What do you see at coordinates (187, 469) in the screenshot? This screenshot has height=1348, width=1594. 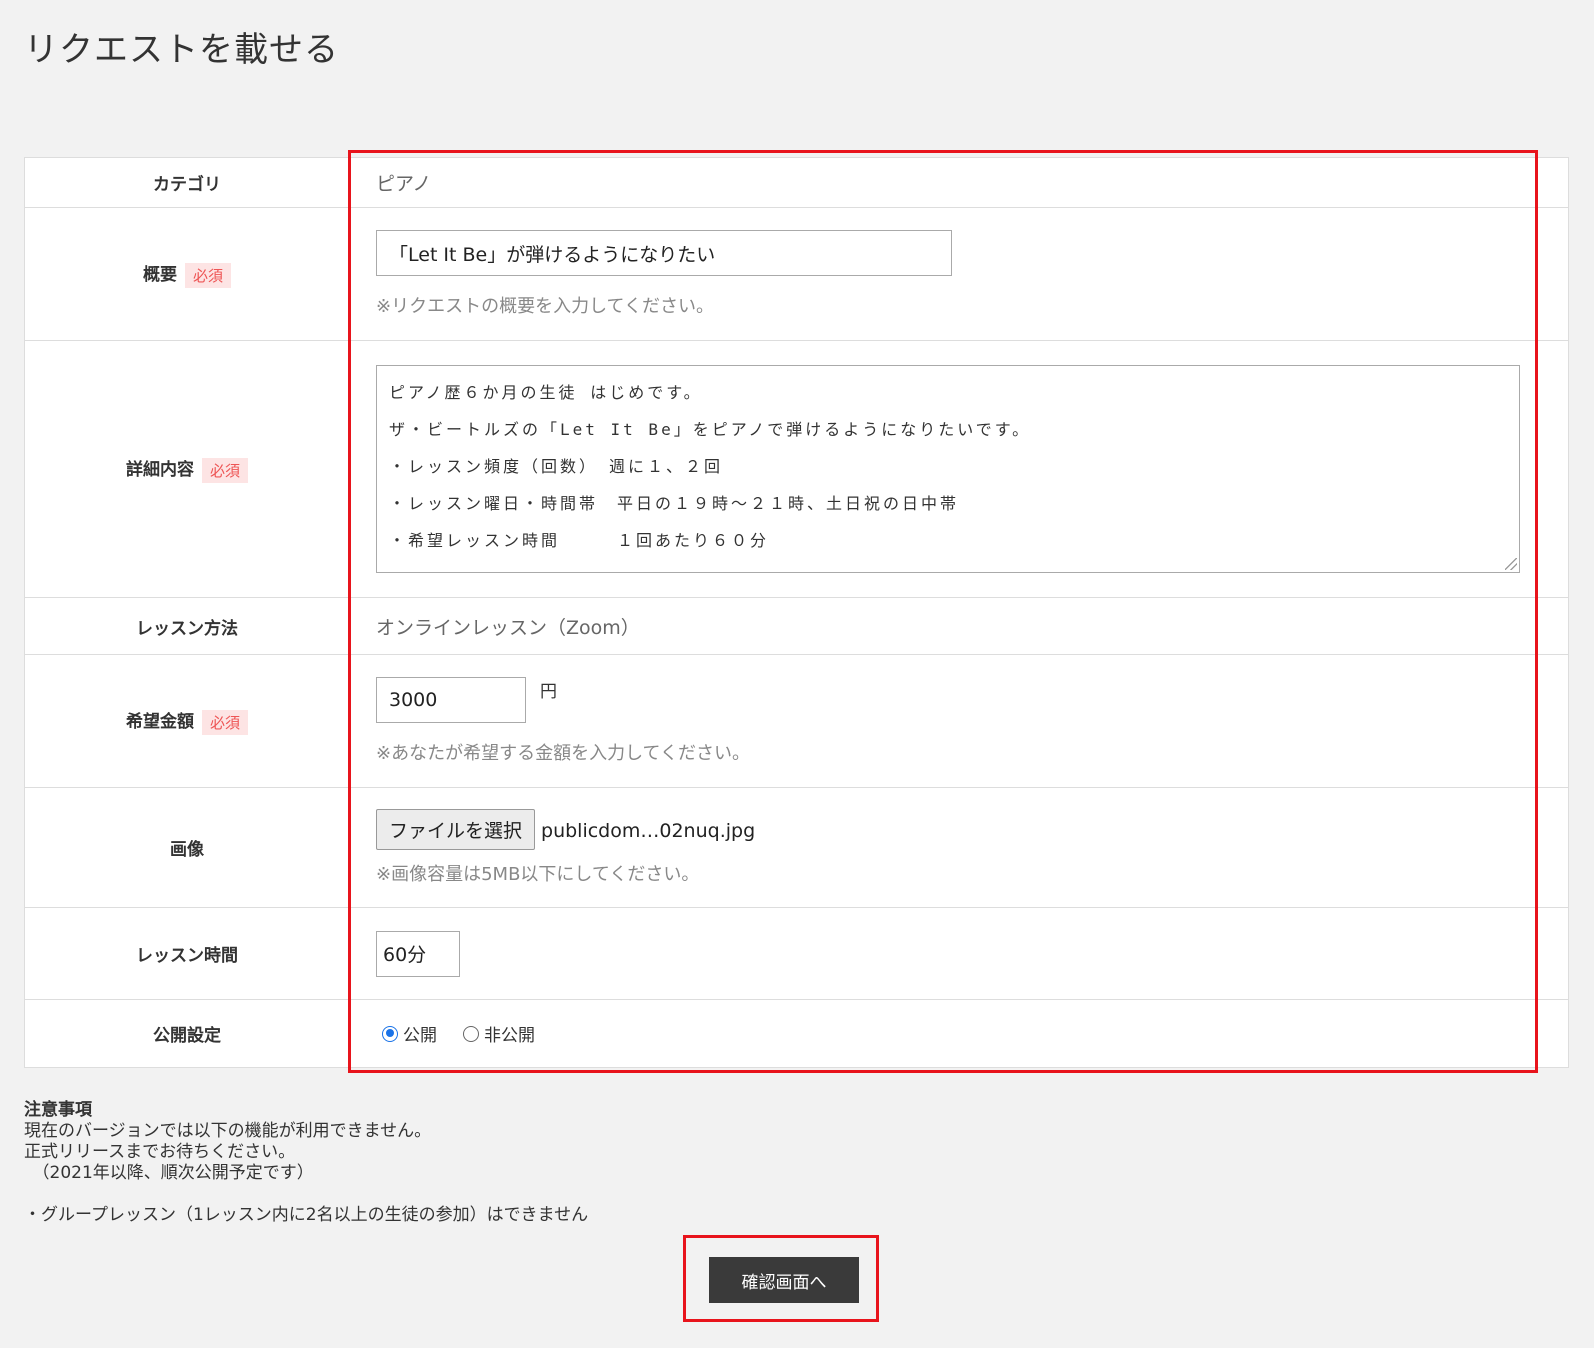 I see `details-label: 詳細内容 必須` at bounding box center [187, 469].